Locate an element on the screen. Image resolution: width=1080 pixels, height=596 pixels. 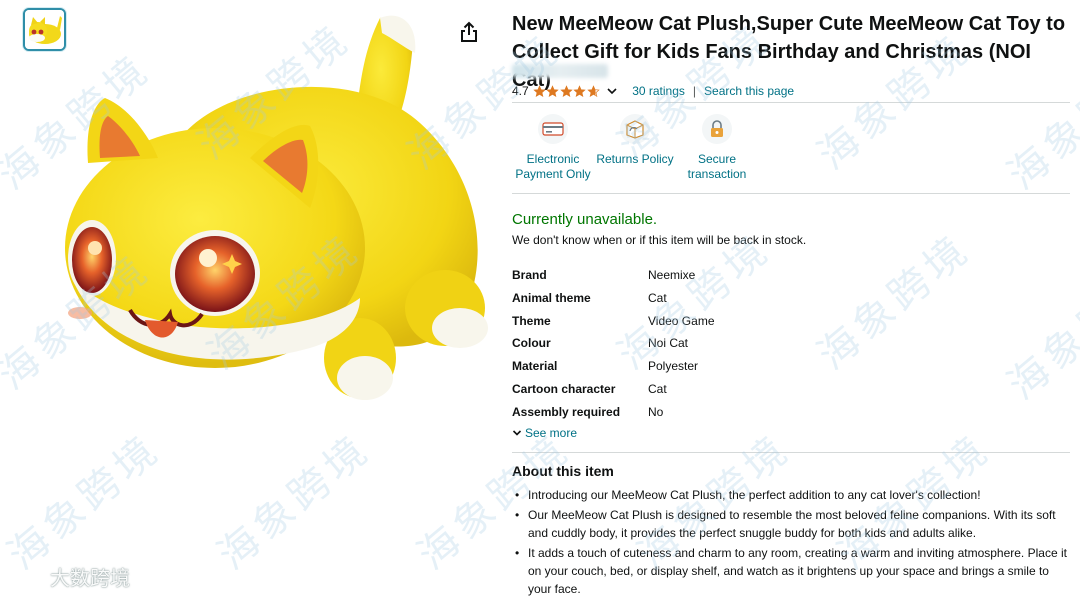
corner-watermark-logo: 大数跨境 is located at coordinates (69, 576).